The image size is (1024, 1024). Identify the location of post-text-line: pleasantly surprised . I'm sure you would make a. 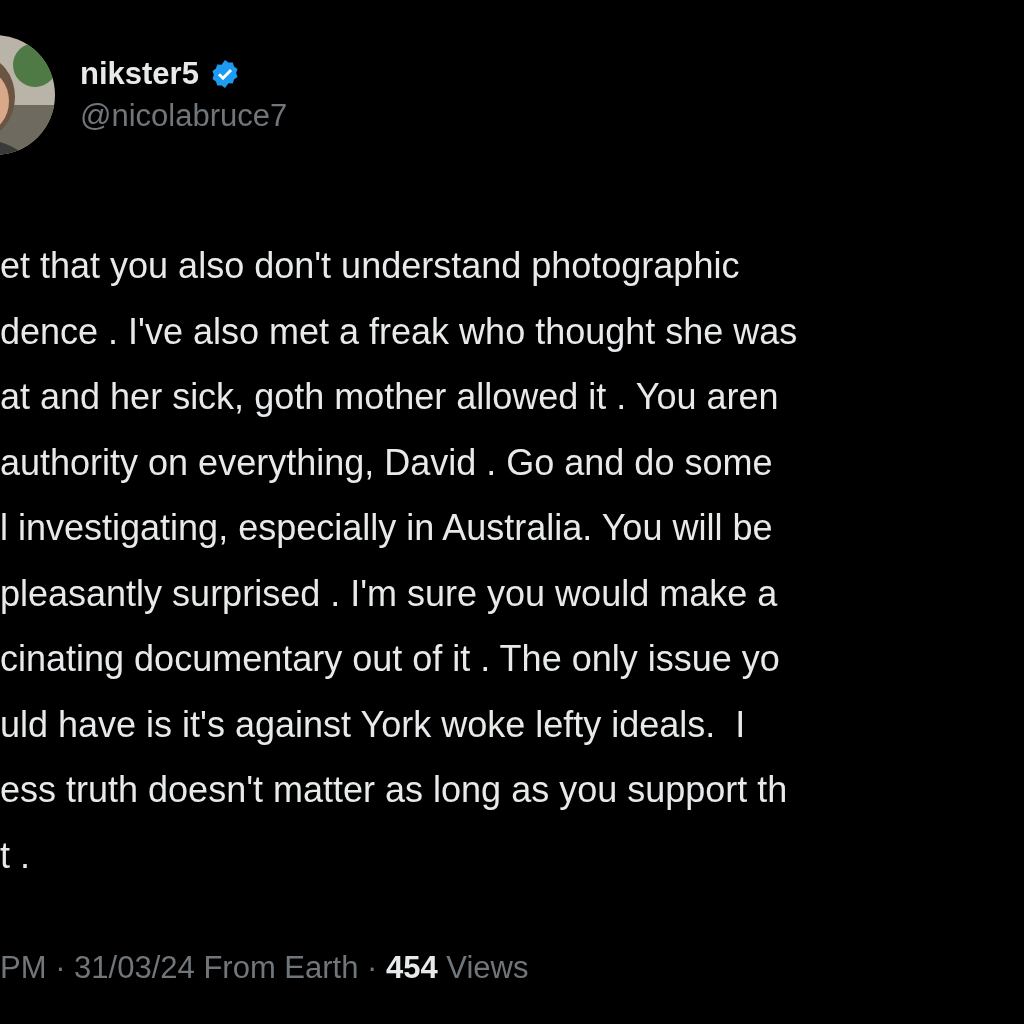
(389, 593).